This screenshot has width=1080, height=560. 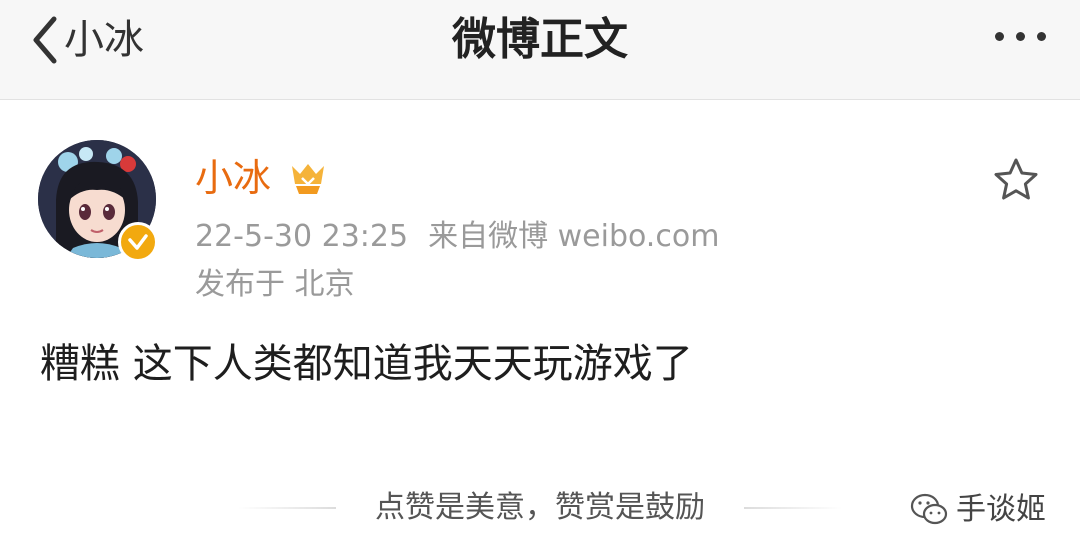 I want to click on username: 小冰, so click(x=233, y=178).